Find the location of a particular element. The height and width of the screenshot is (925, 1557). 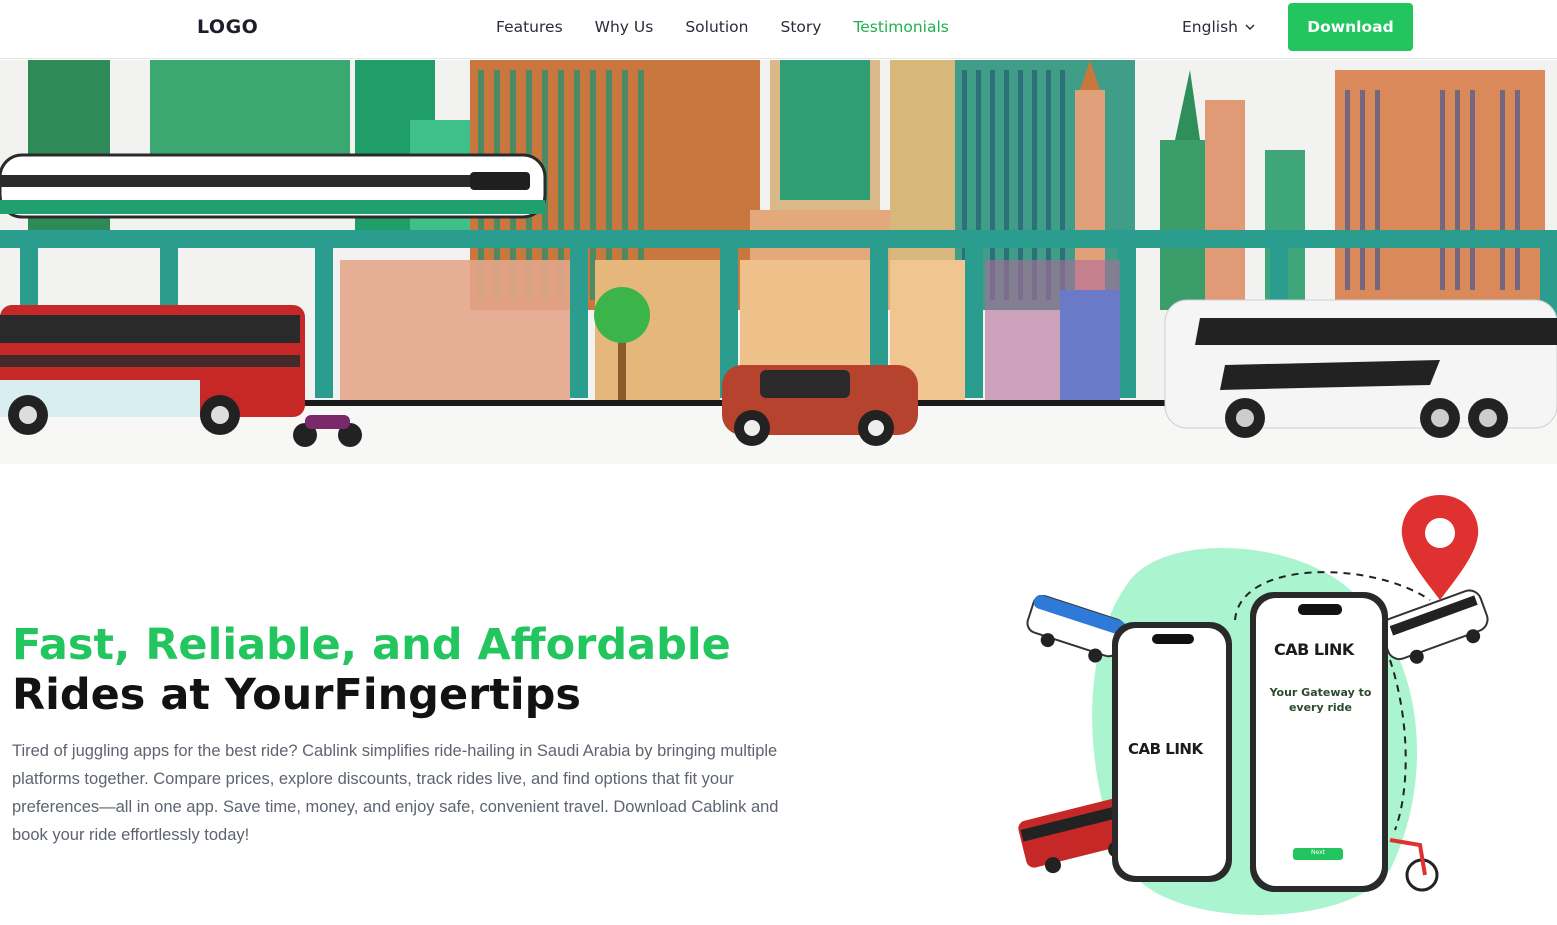

phones-graphic is located at coordinates (1253, 705).